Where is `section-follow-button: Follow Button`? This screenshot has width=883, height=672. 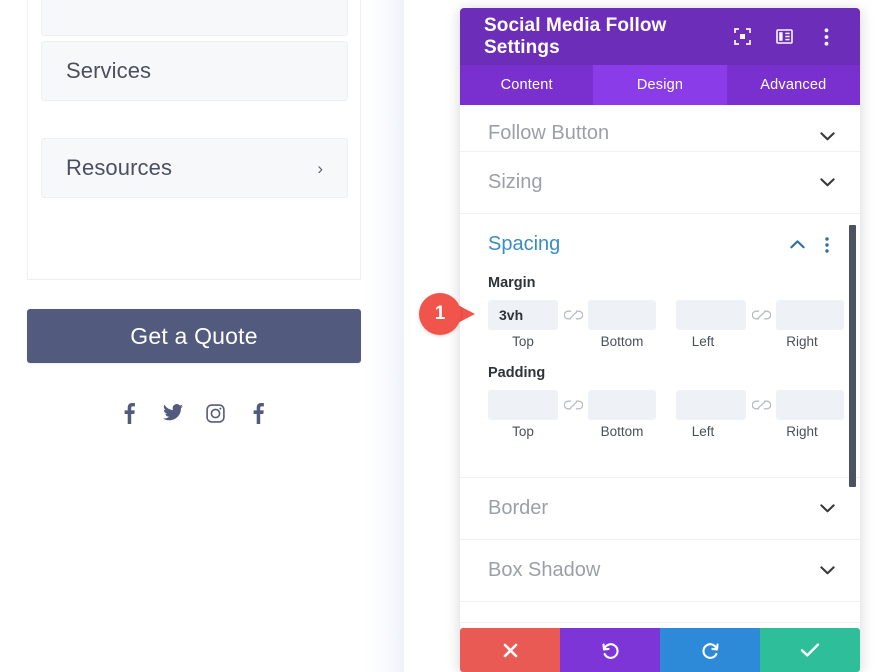
section-follow-button: Follow Button is located at coordinates (660, 128).